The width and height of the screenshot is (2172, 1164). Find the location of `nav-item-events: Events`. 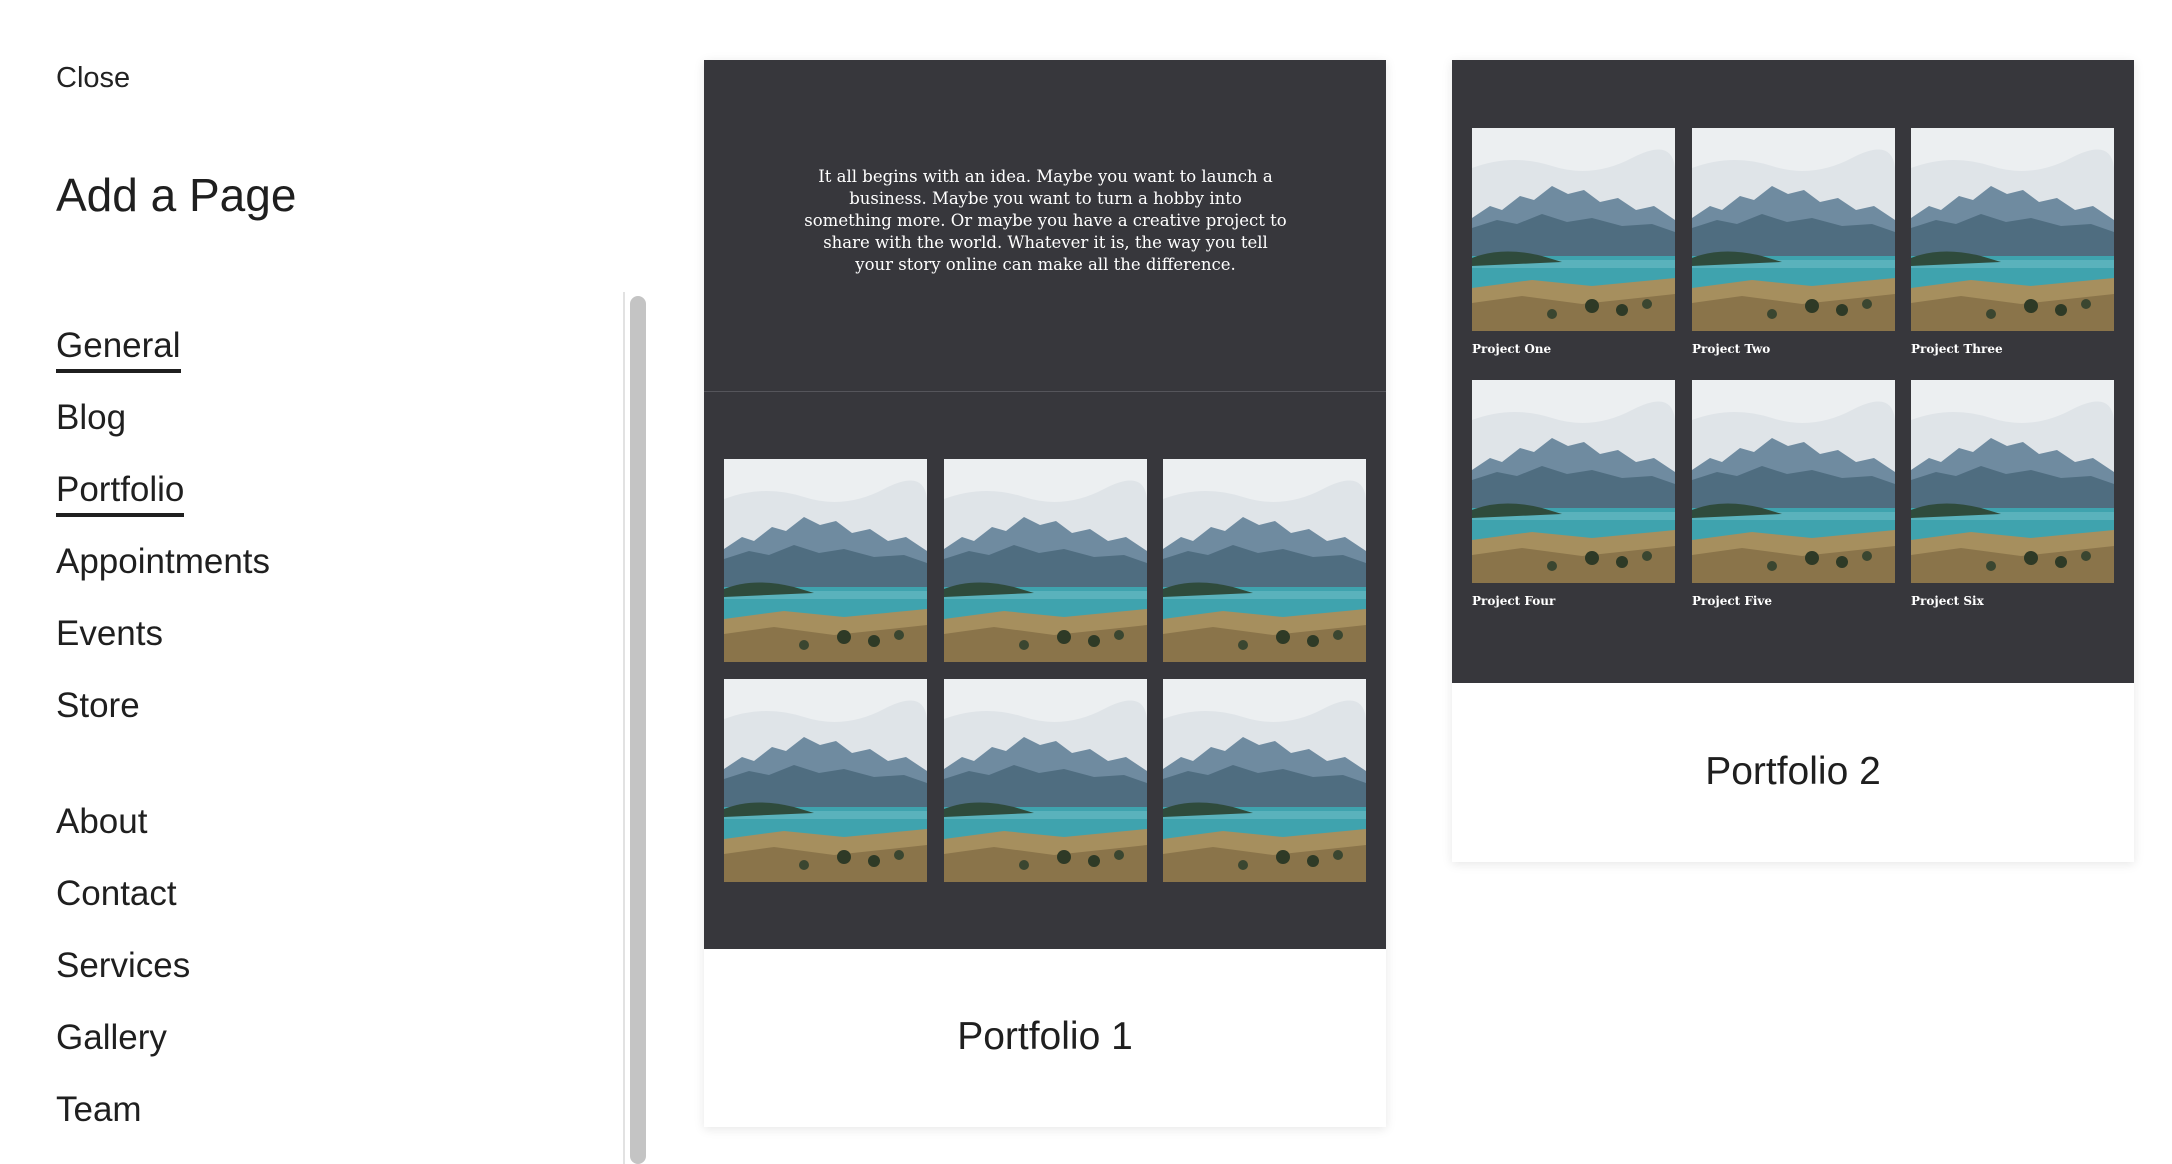

nav-item-events: Events is located at coordinates (109, 635).